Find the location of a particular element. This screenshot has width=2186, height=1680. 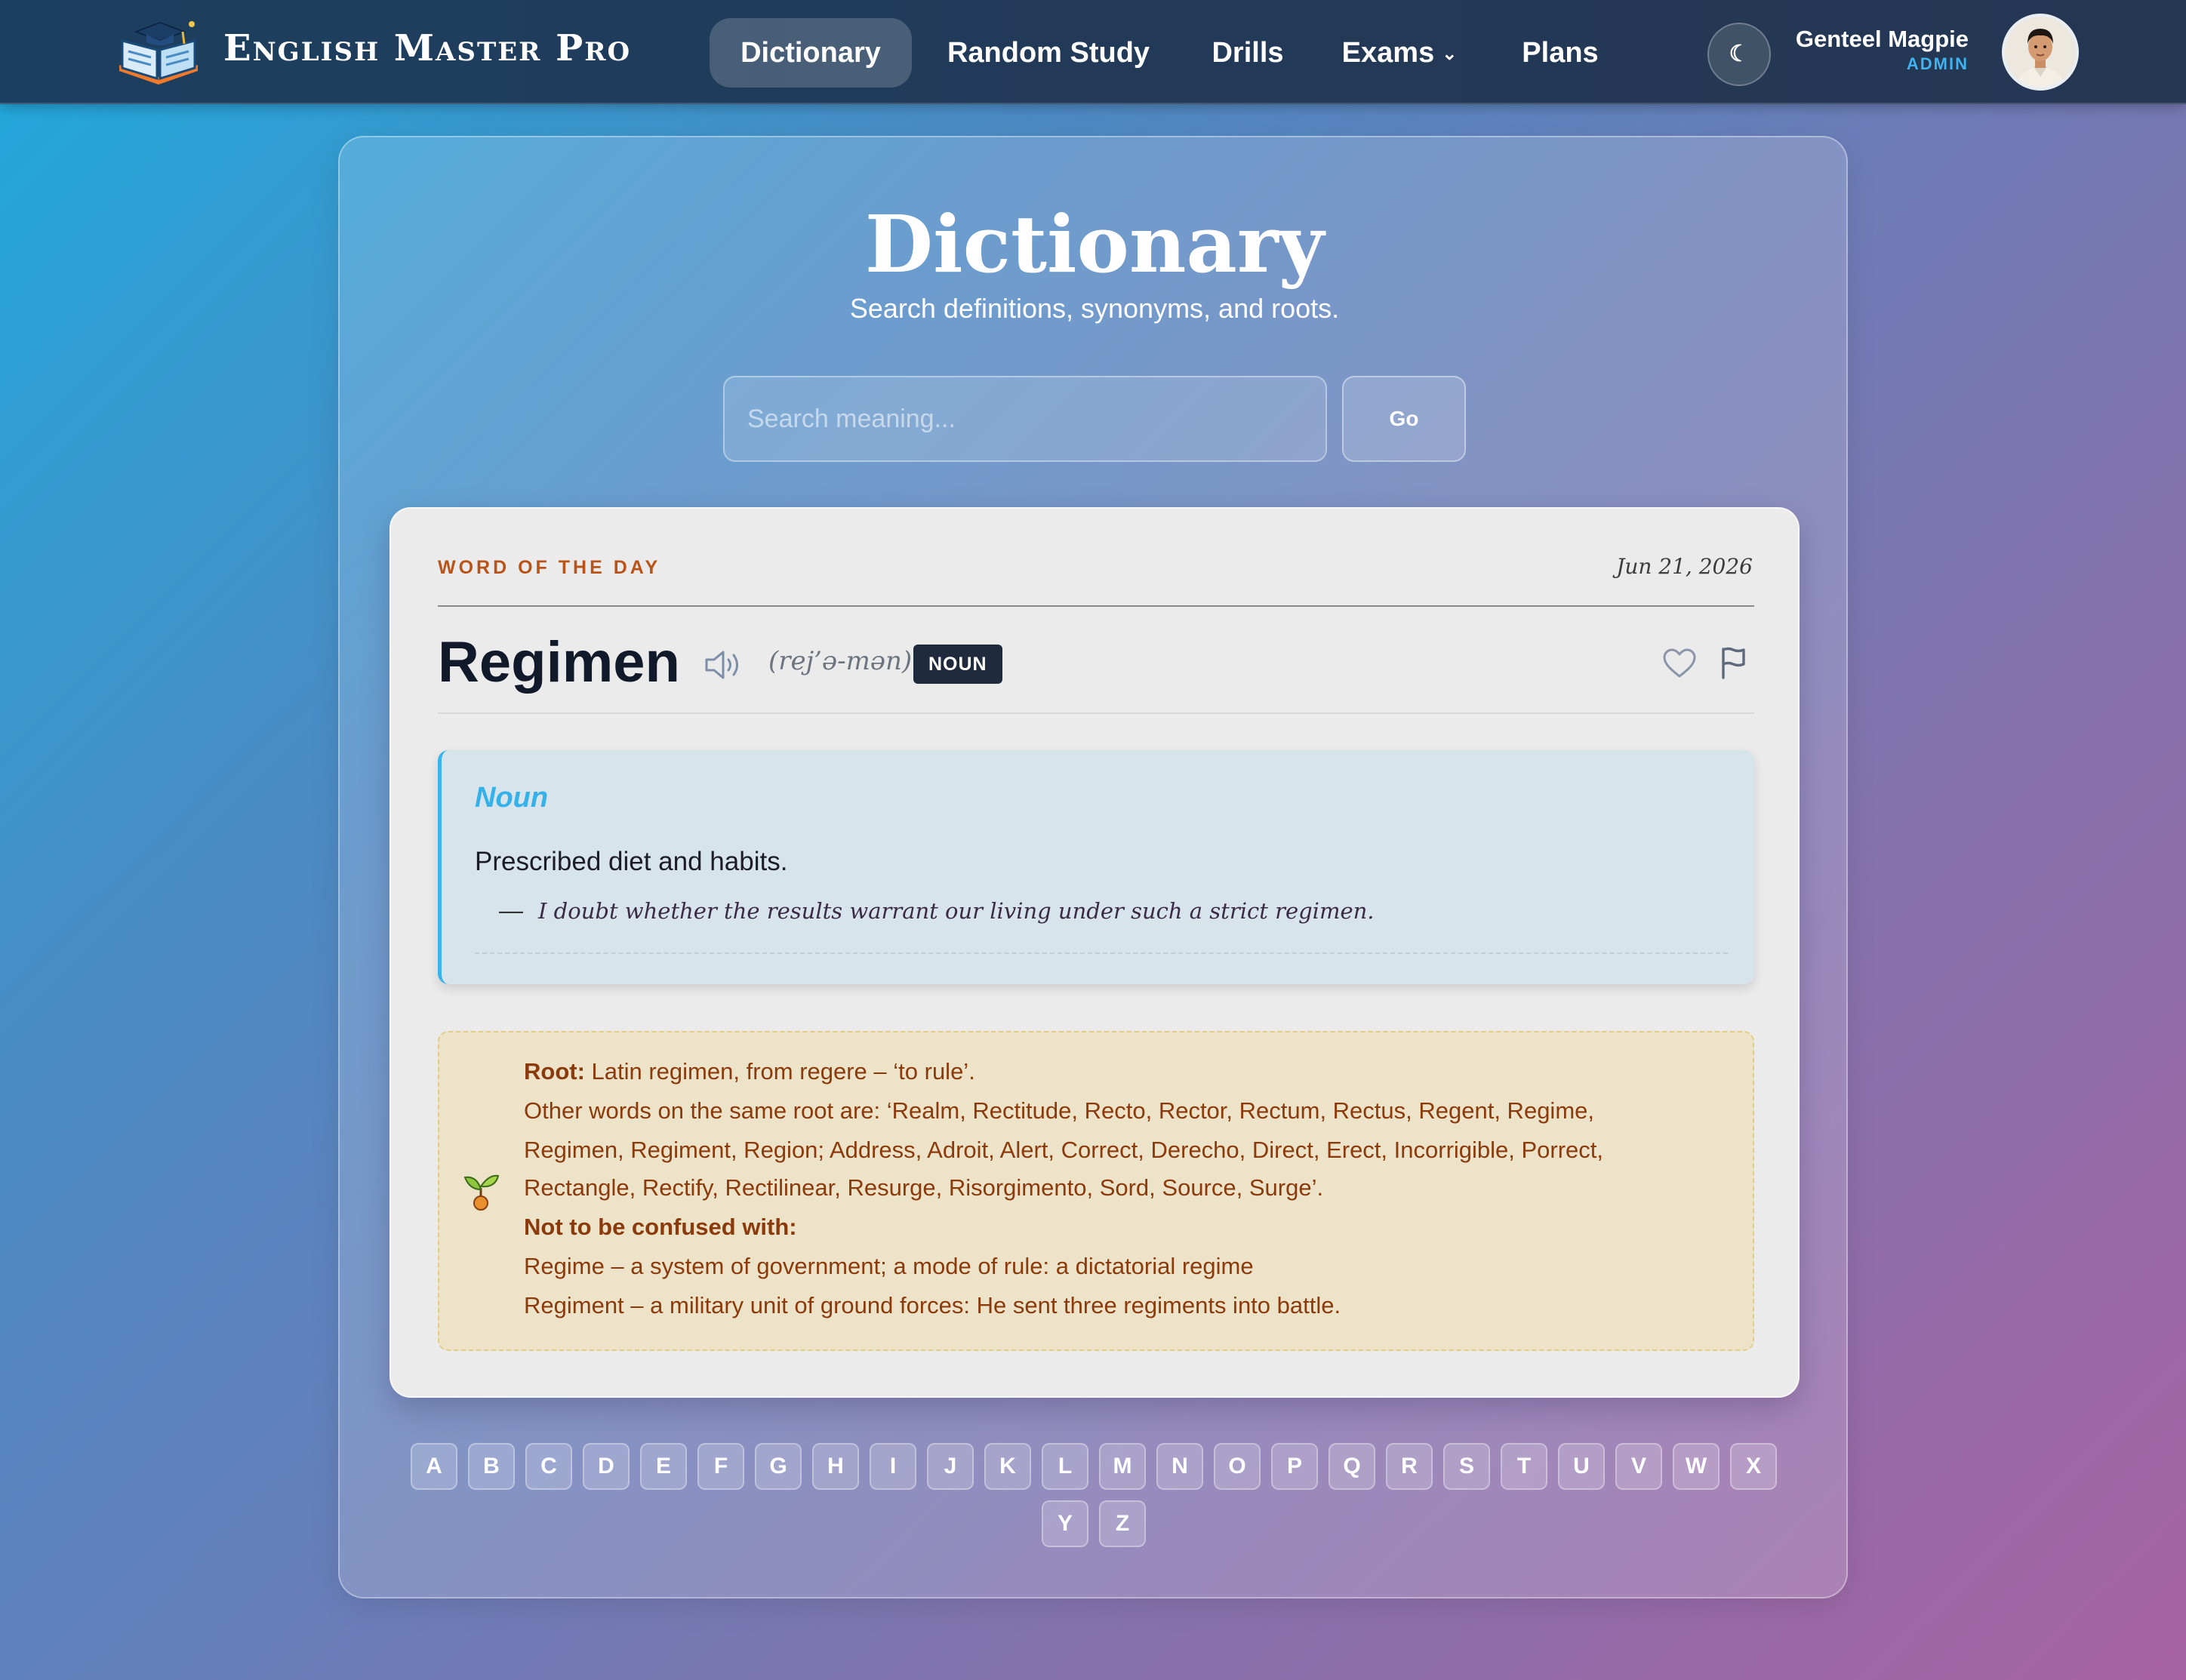

letter-p: P is located at coordinates (1294, 1466).